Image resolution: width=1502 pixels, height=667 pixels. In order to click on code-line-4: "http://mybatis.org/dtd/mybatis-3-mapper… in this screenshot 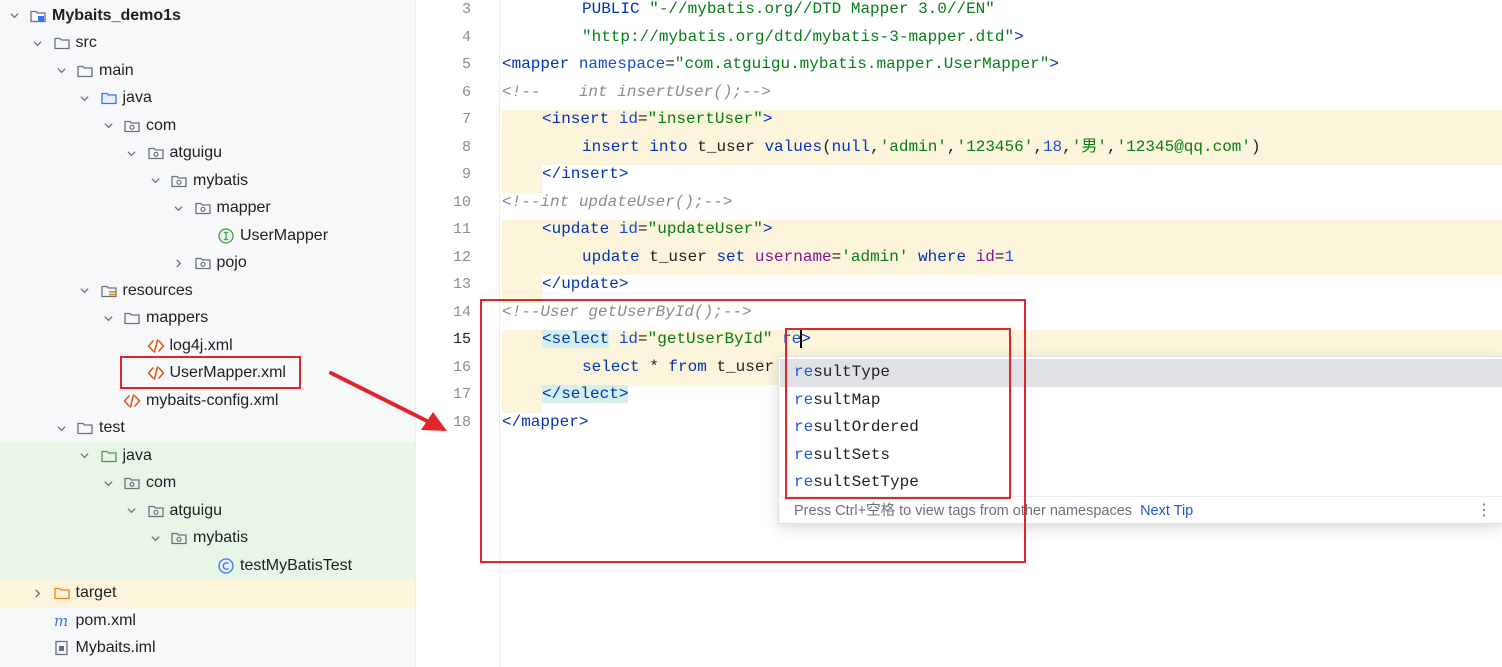, I will do `click(1042, 38)`.